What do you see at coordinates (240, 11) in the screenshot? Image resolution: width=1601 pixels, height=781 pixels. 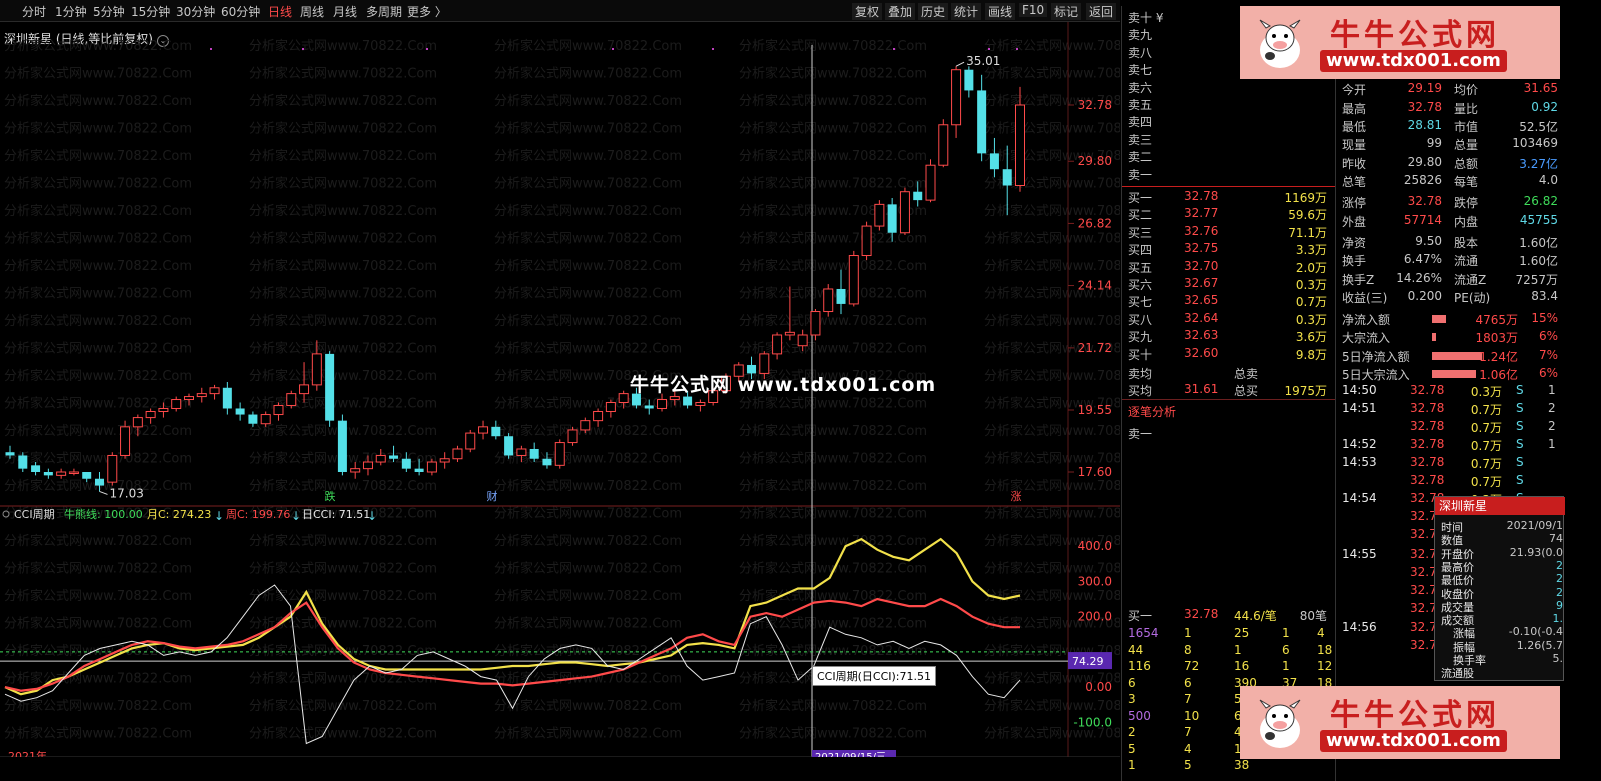 I see `period-tab: 60分钟` at bounding box center [240, 11].